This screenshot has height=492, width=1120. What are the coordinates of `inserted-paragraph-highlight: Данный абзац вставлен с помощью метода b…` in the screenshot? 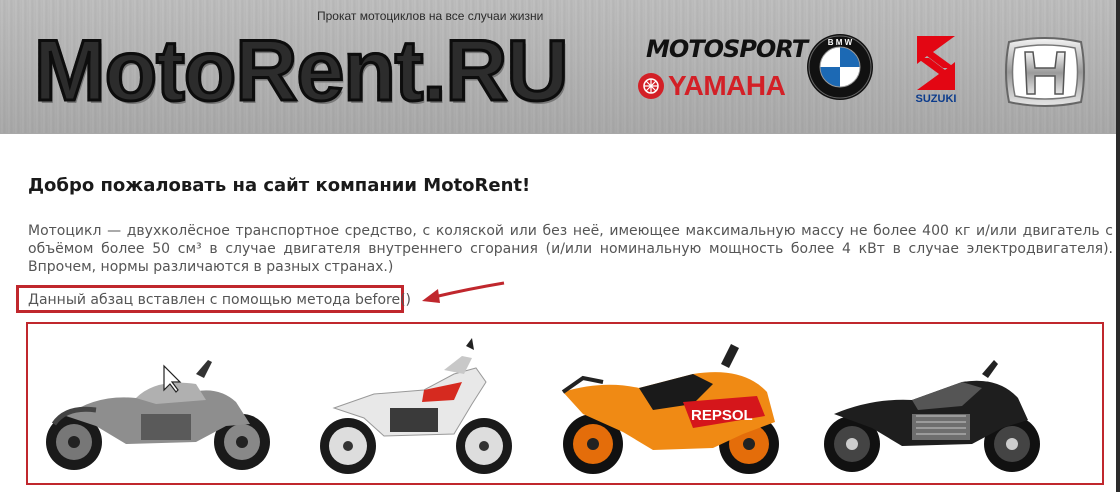 It's located at (213, 299).